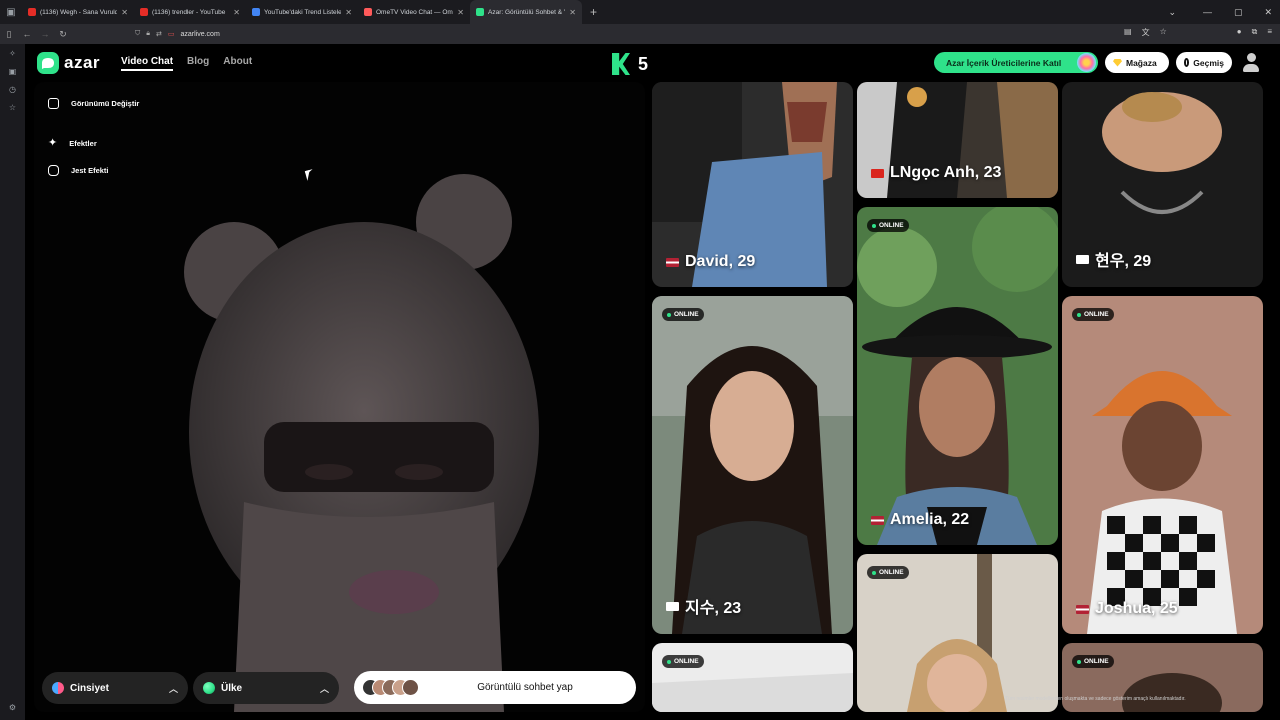  I want to click on chevron-up-icon: ︿, so click(173, 688).